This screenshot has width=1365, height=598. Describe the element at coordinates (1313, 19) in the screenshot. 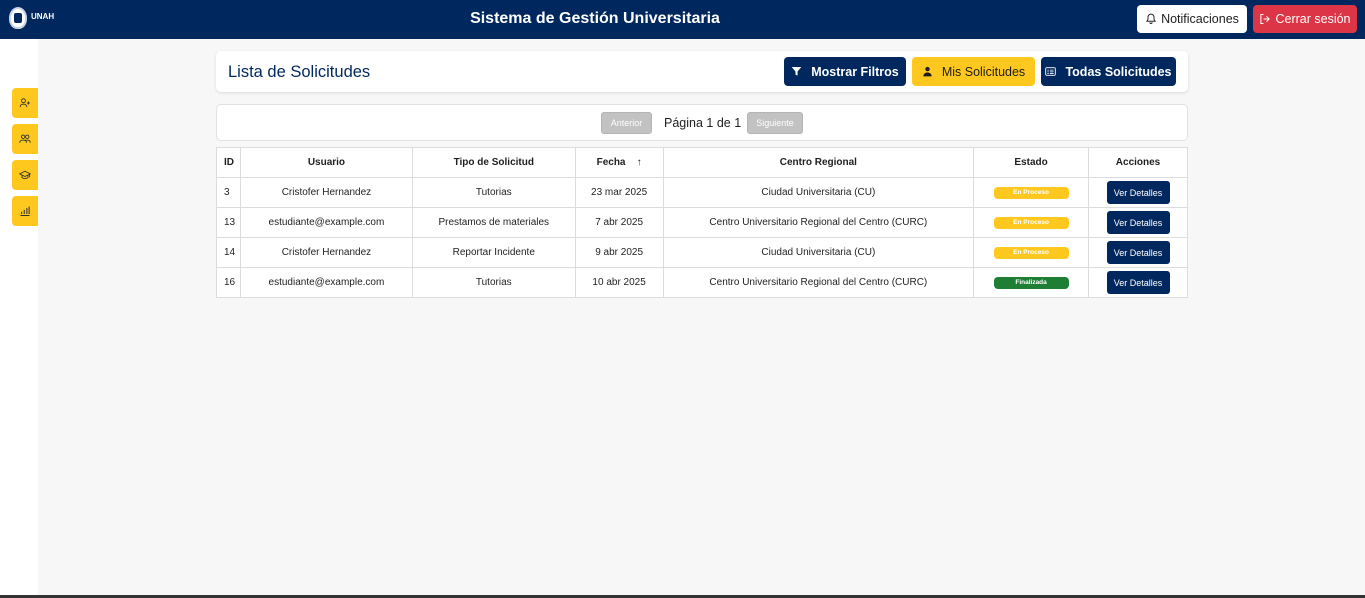

I see `logout-label: Cerrar sesión` at that location.